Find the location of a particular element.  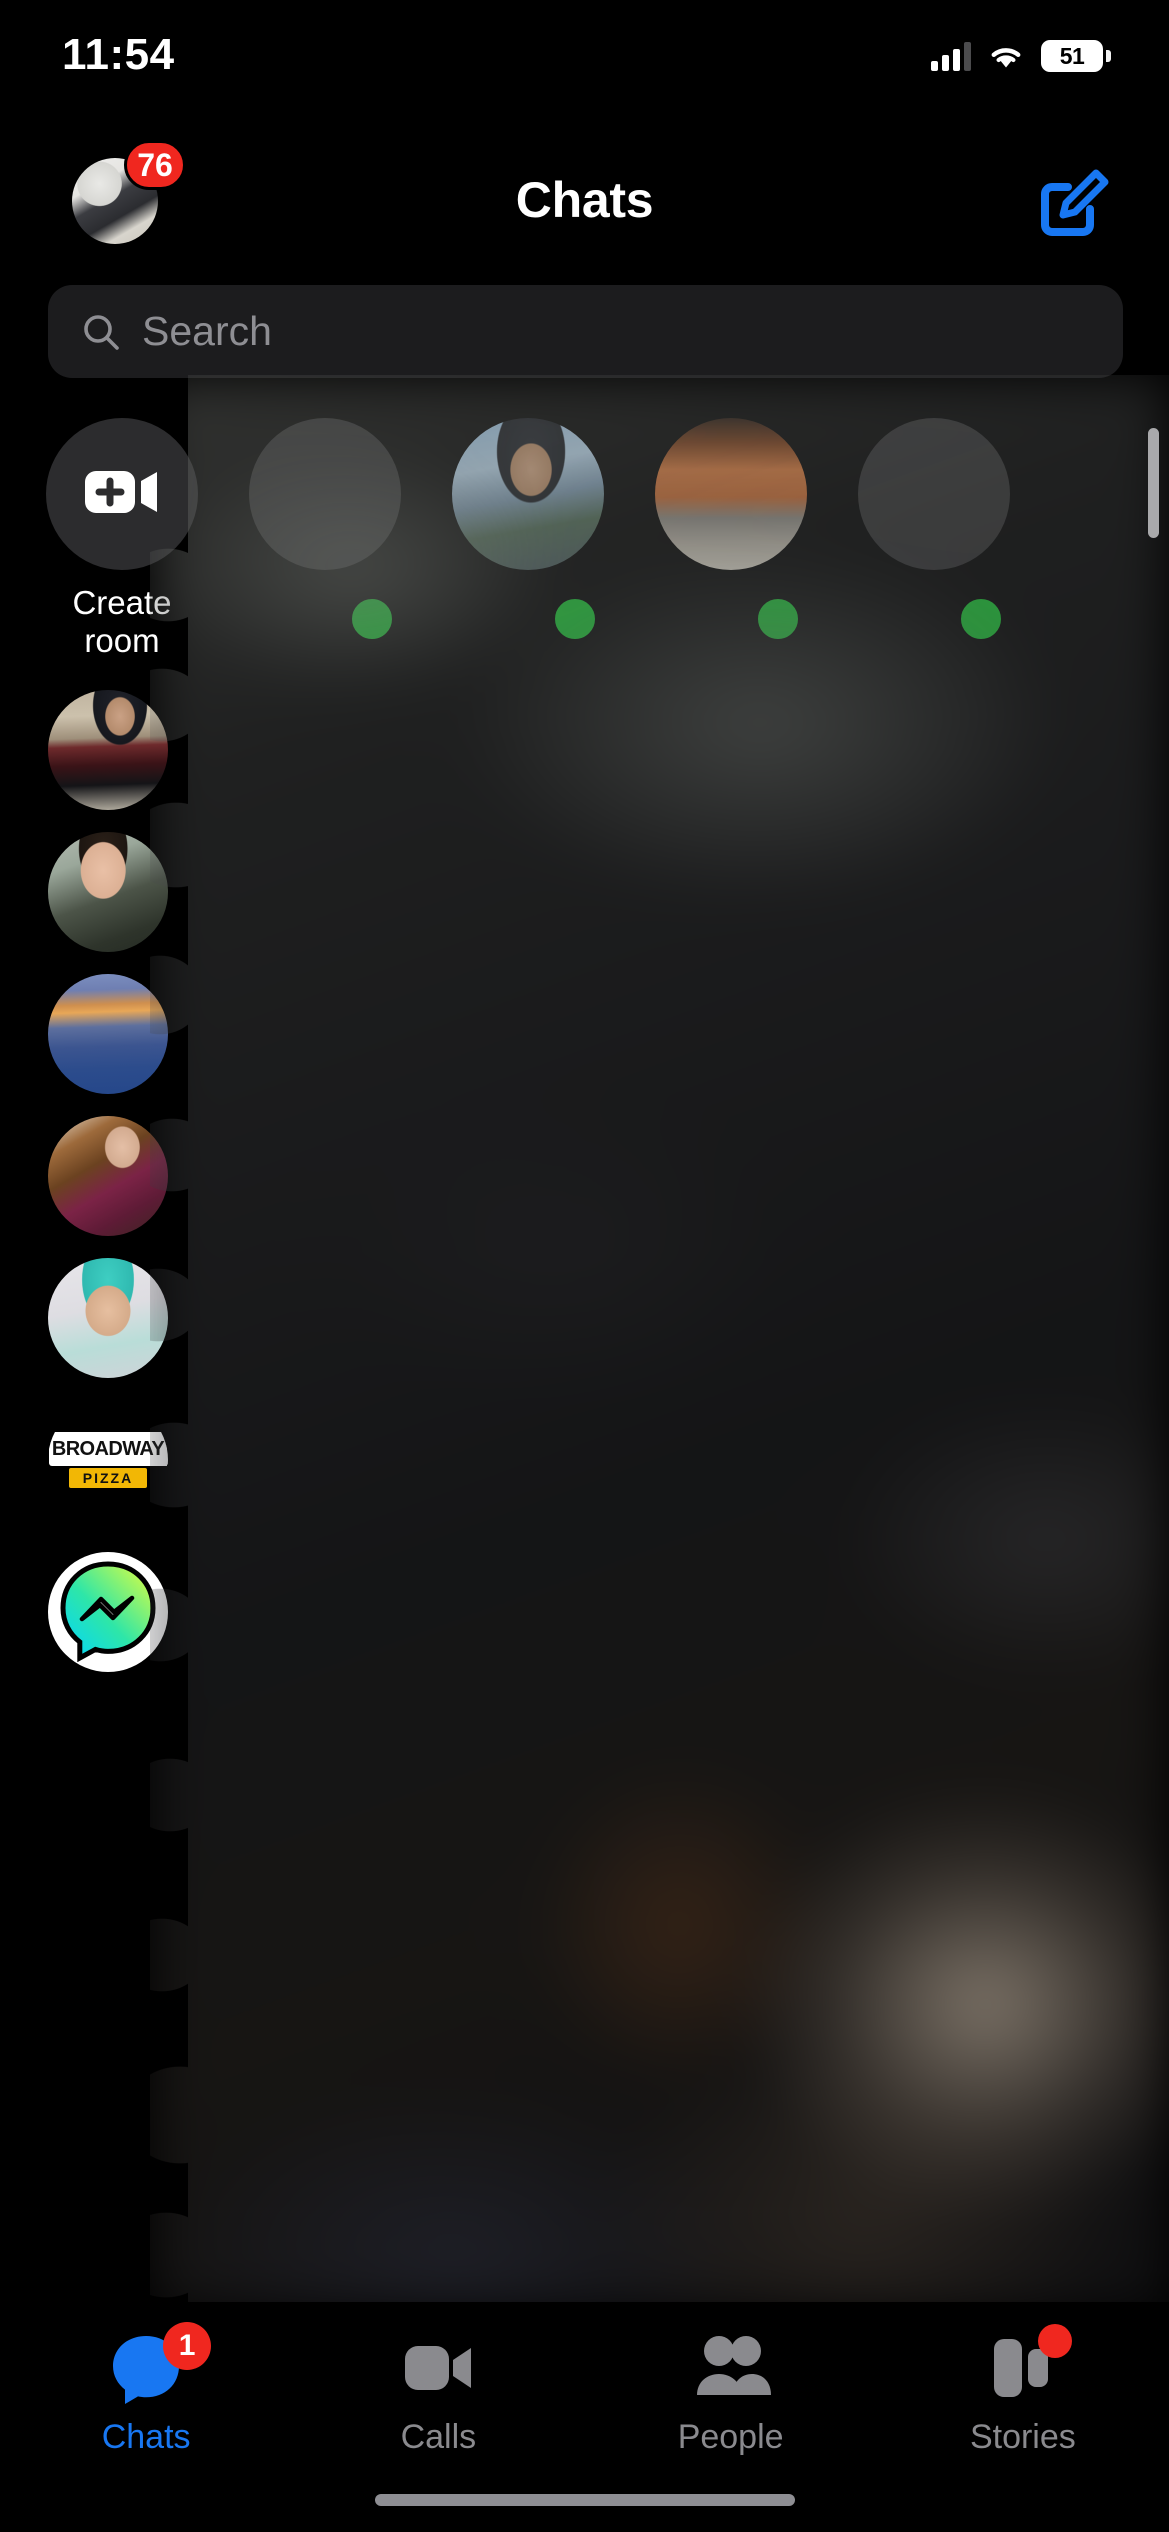

video-plus-icon is located at coordinates (122, 494).